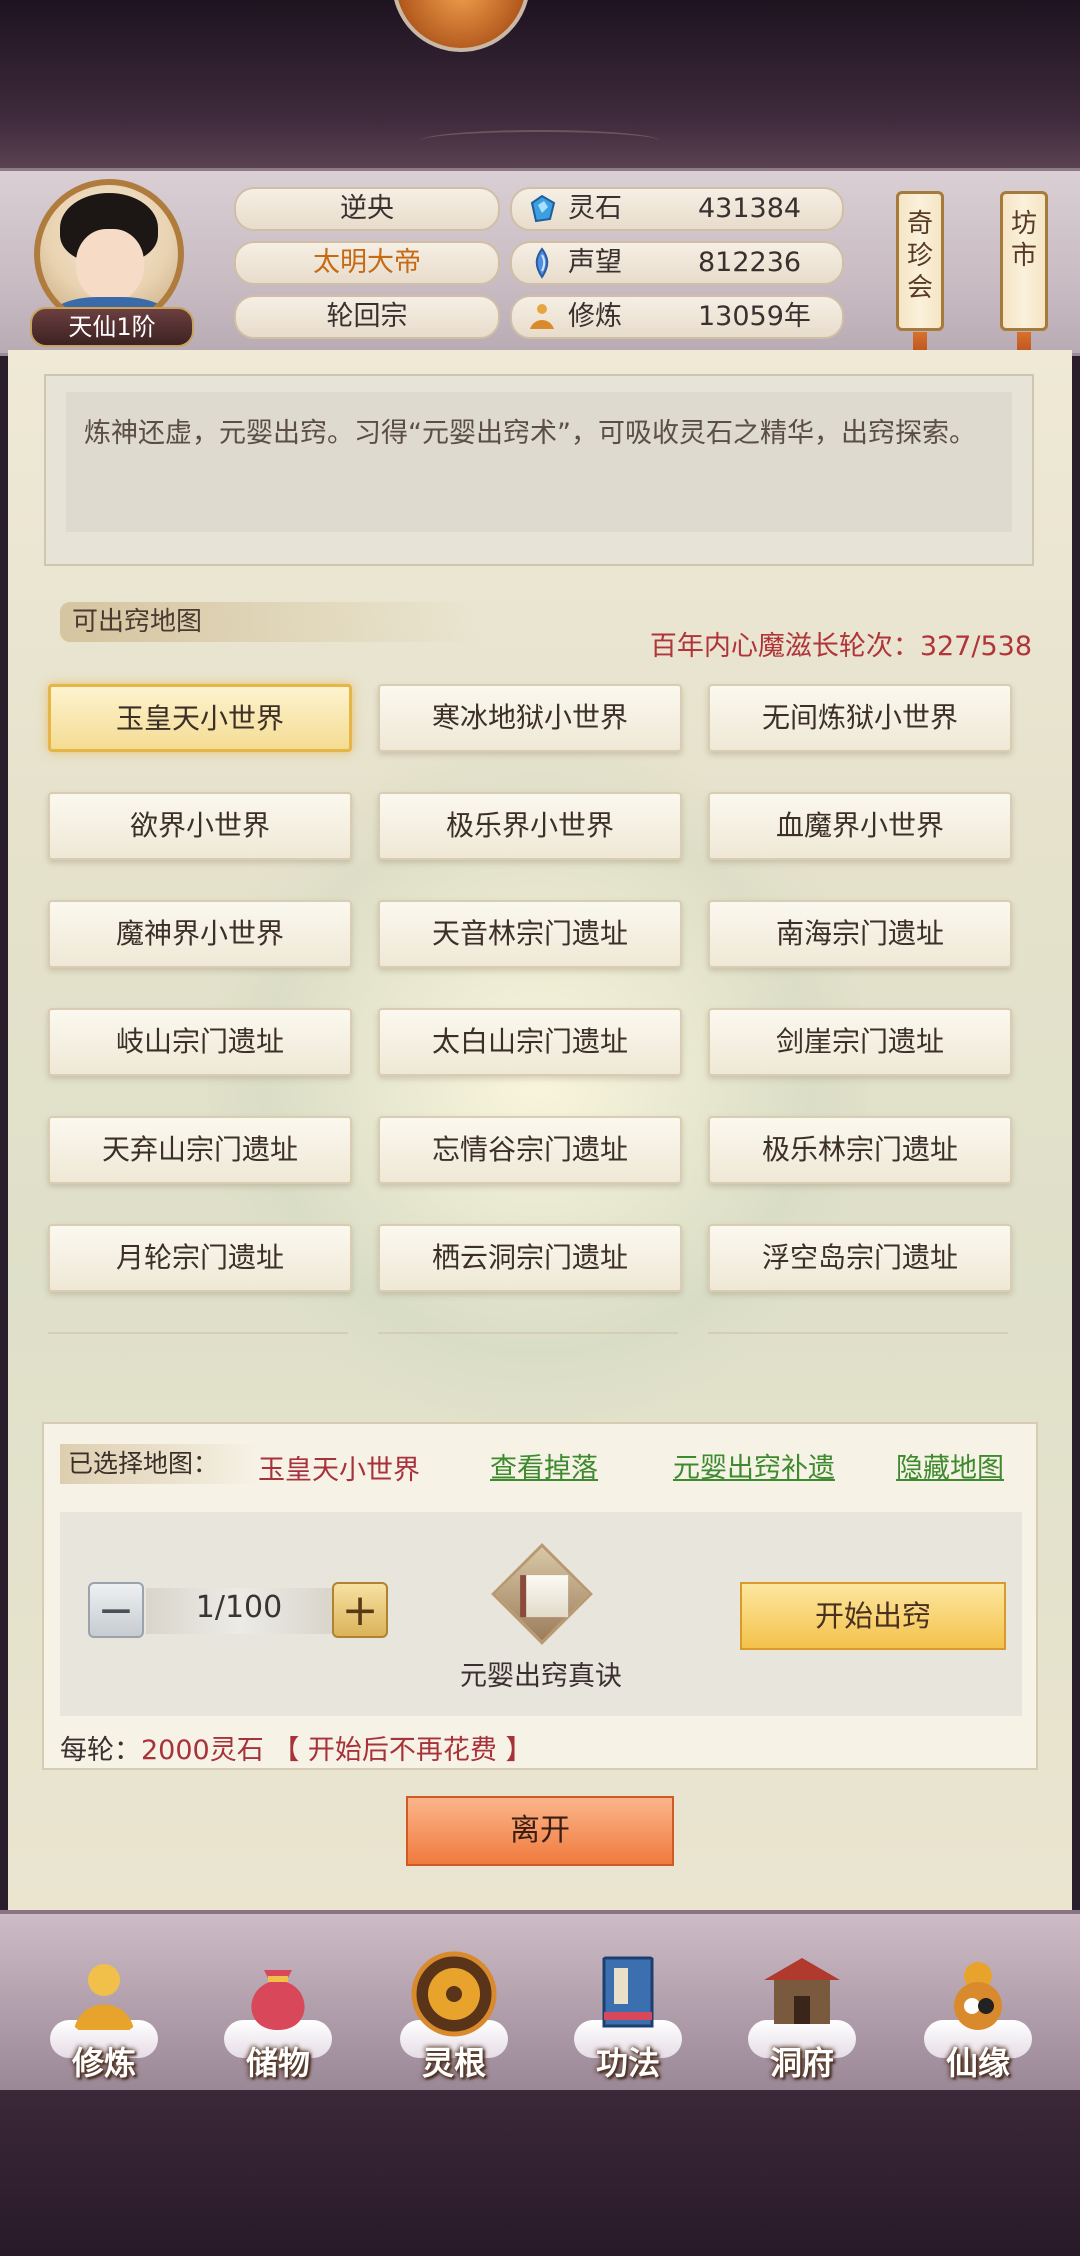  I want to click on top-emblem-icon, so click(461, 26).